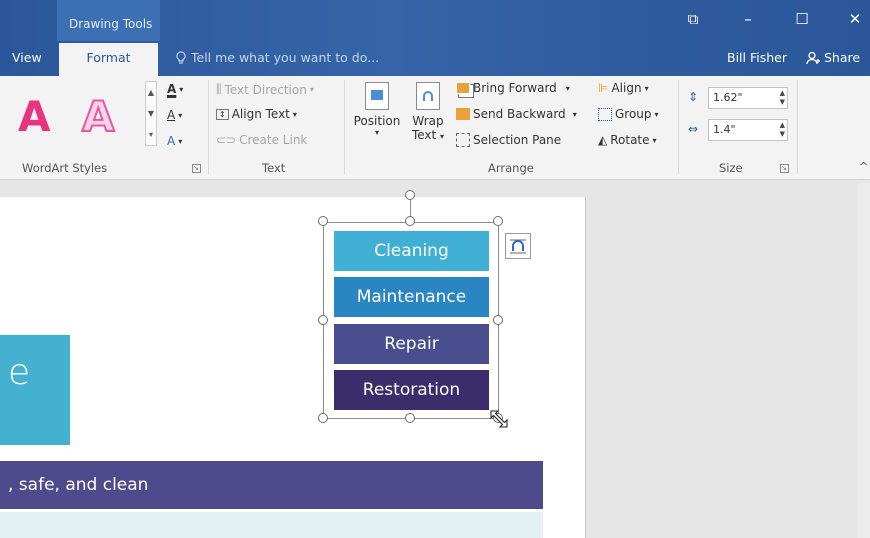  What do you see at coordinates (855, 19) in the screenshot?
I see `close-icon: ✕` at bounding box center [855, 19].